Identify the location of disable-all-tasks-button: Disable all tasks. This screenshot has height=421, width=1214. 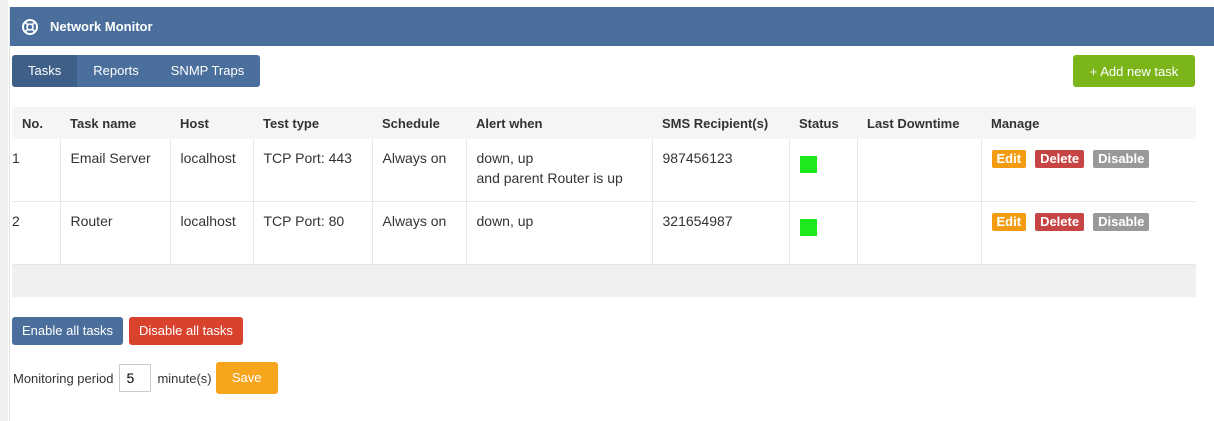
(186, 331).